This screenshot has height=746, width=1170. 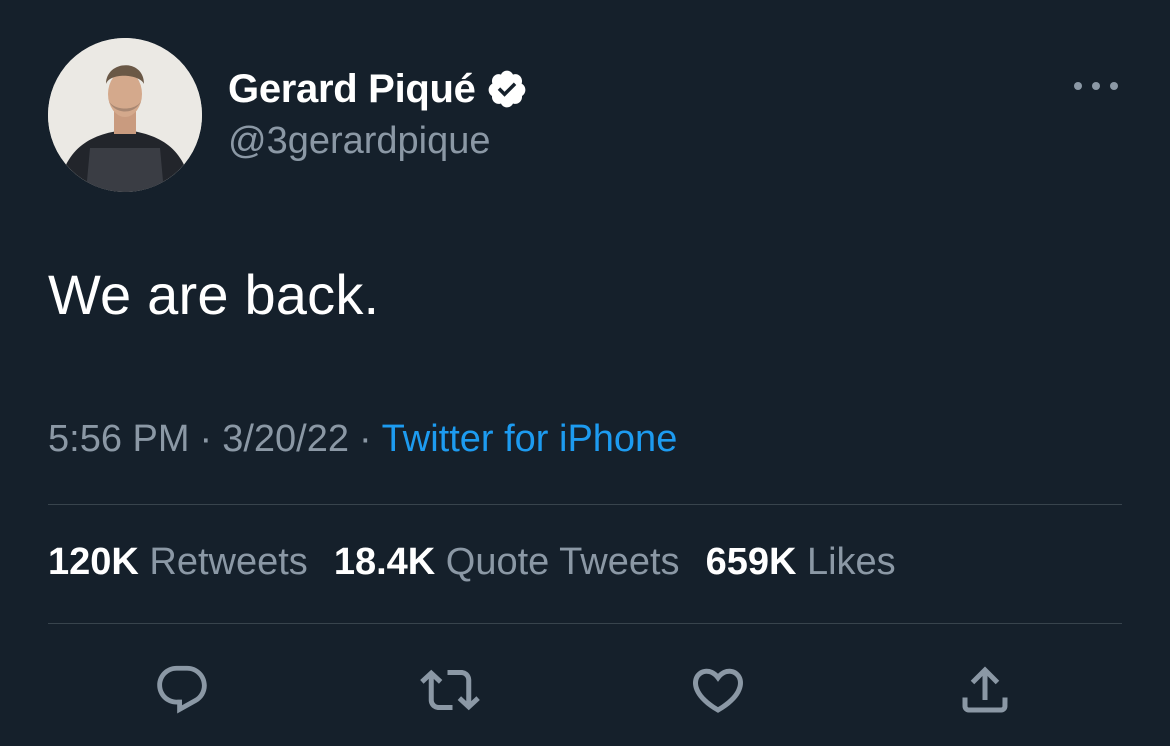 What do you see at coordinates (214, 294) in the screenshot?
I see `tweet-text: We are back.` at bounding box center [214, 294].